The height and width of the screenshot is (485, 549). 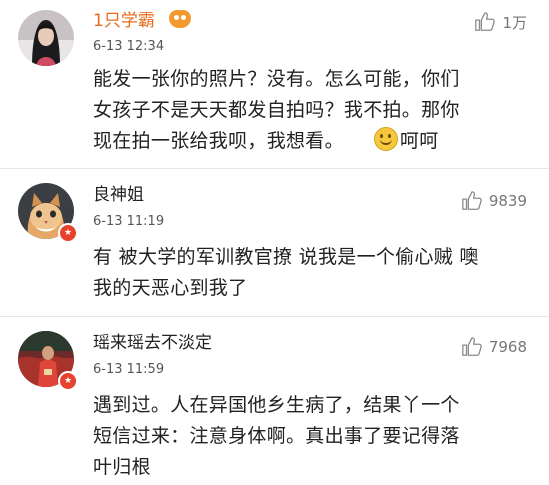 What do you see at coordinates (118, 195) in the screenshot?
I see `username: 良神姐` at bounding box center [118, 195].